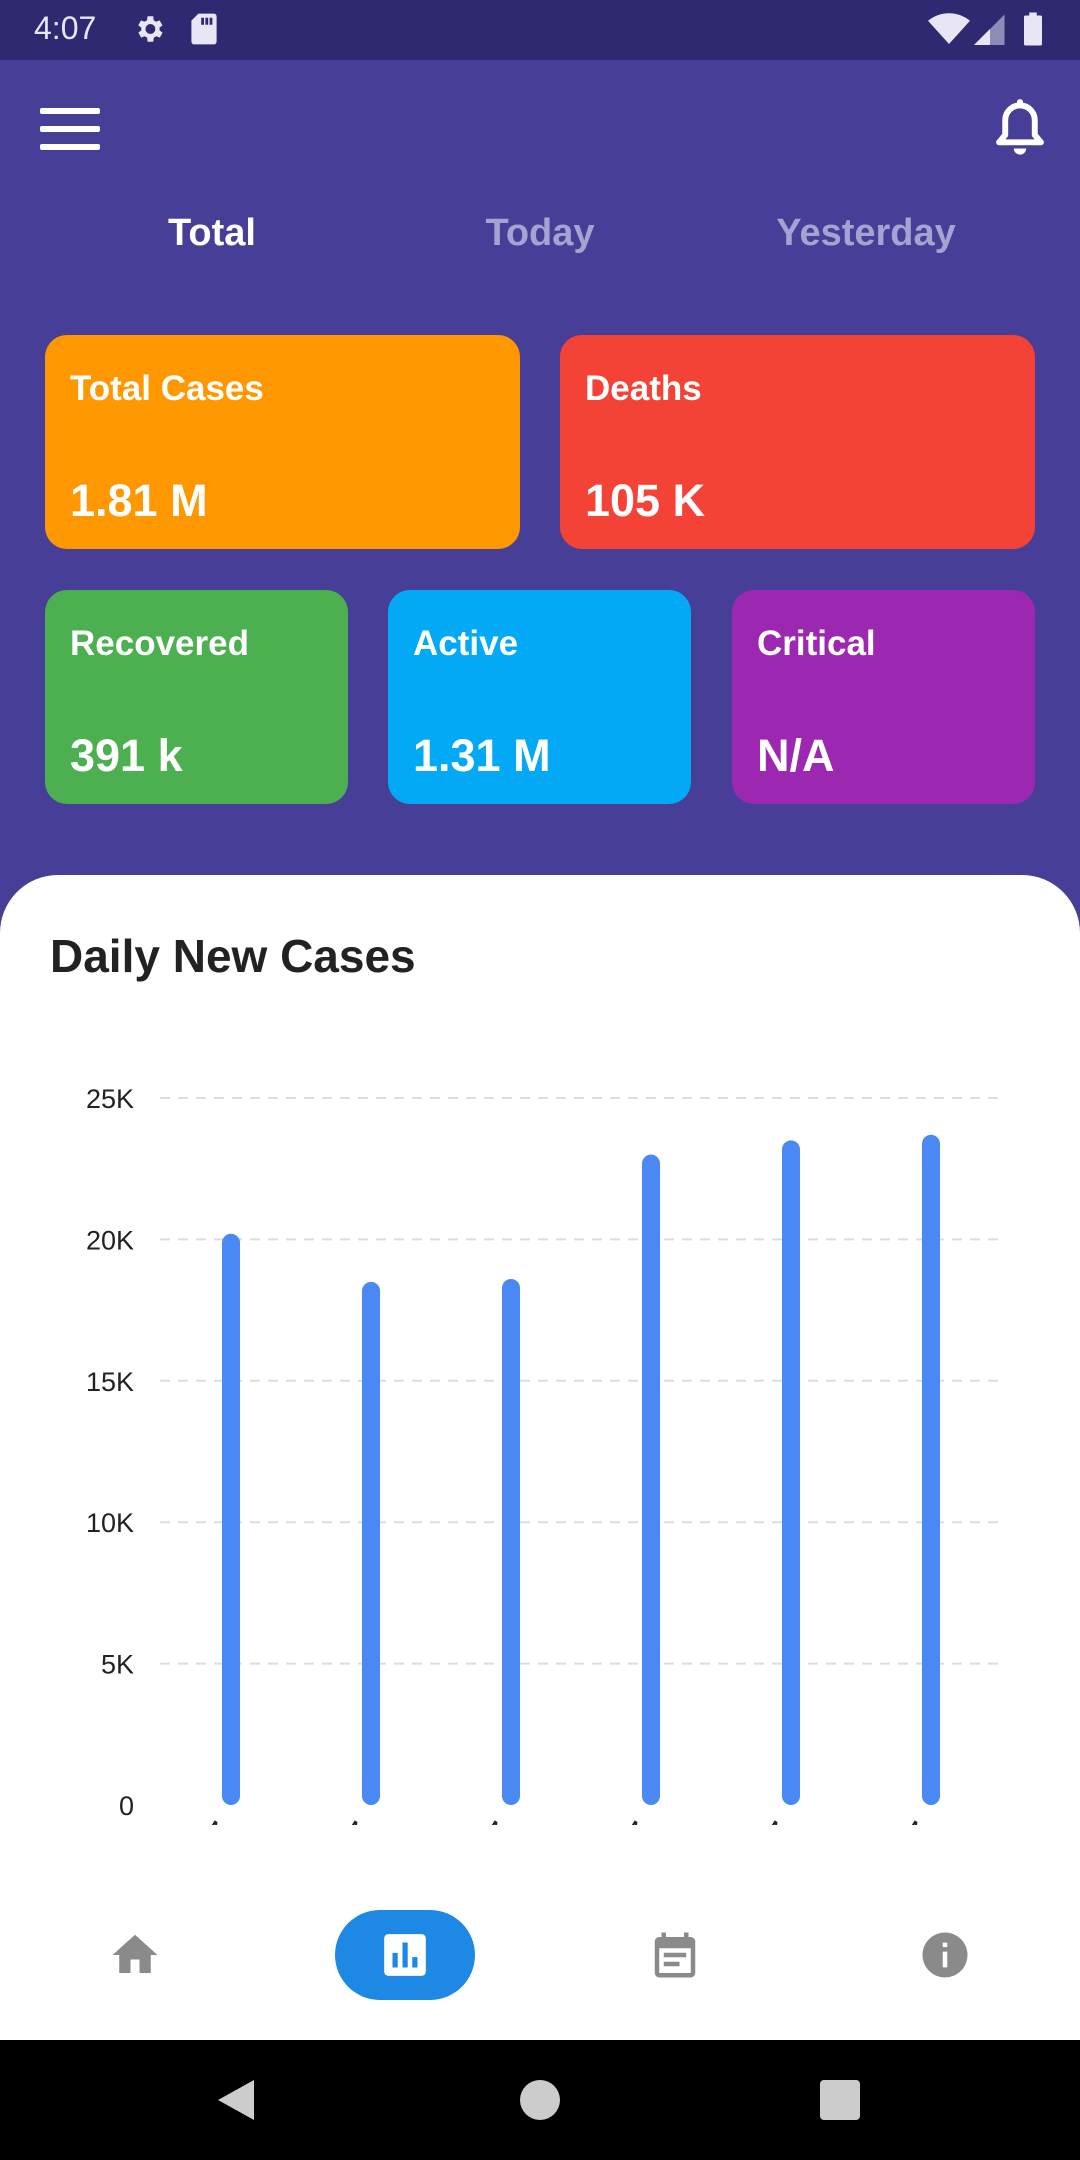 This screenshot has height=2160, width=1080. Describe the element at coordinates (989, 29) in the screenshot. I see `signal-icon` at that location.